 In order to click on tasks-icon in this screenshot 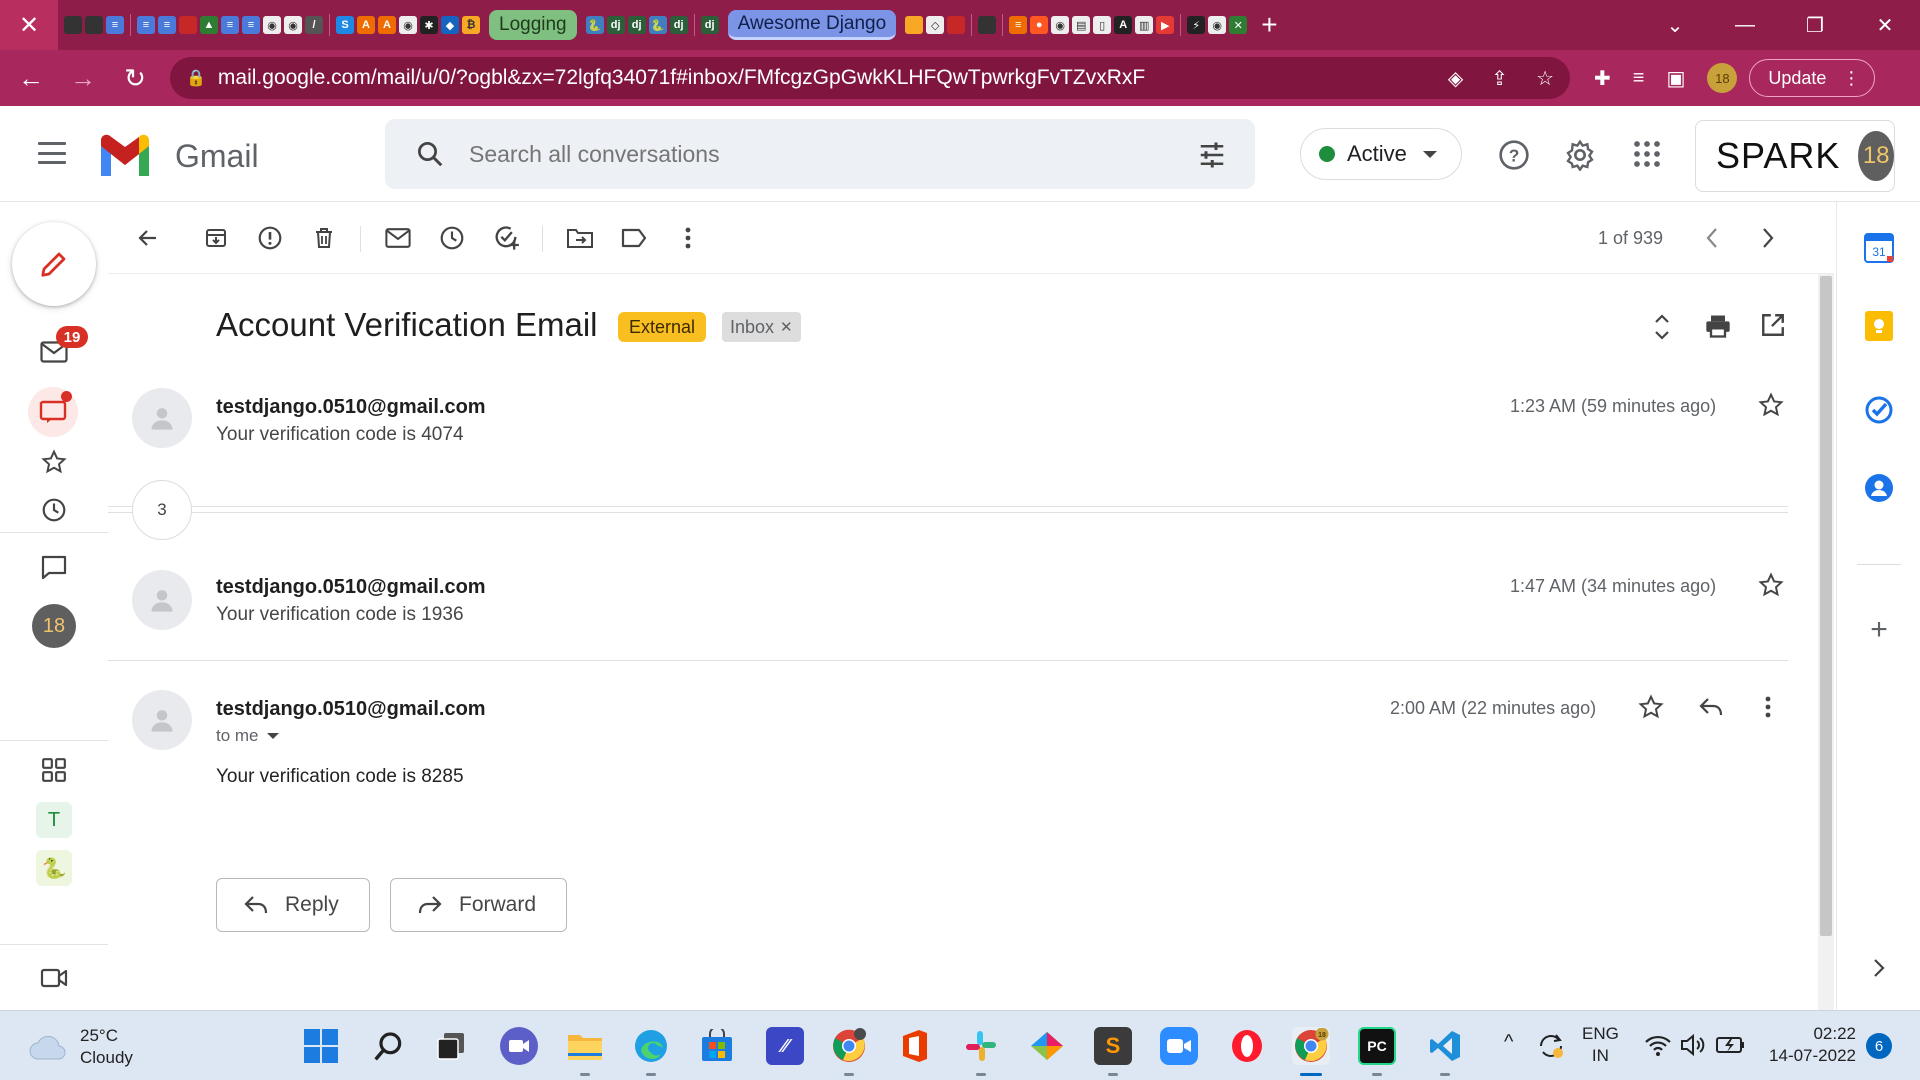, I will do `click(1879, 410)`.